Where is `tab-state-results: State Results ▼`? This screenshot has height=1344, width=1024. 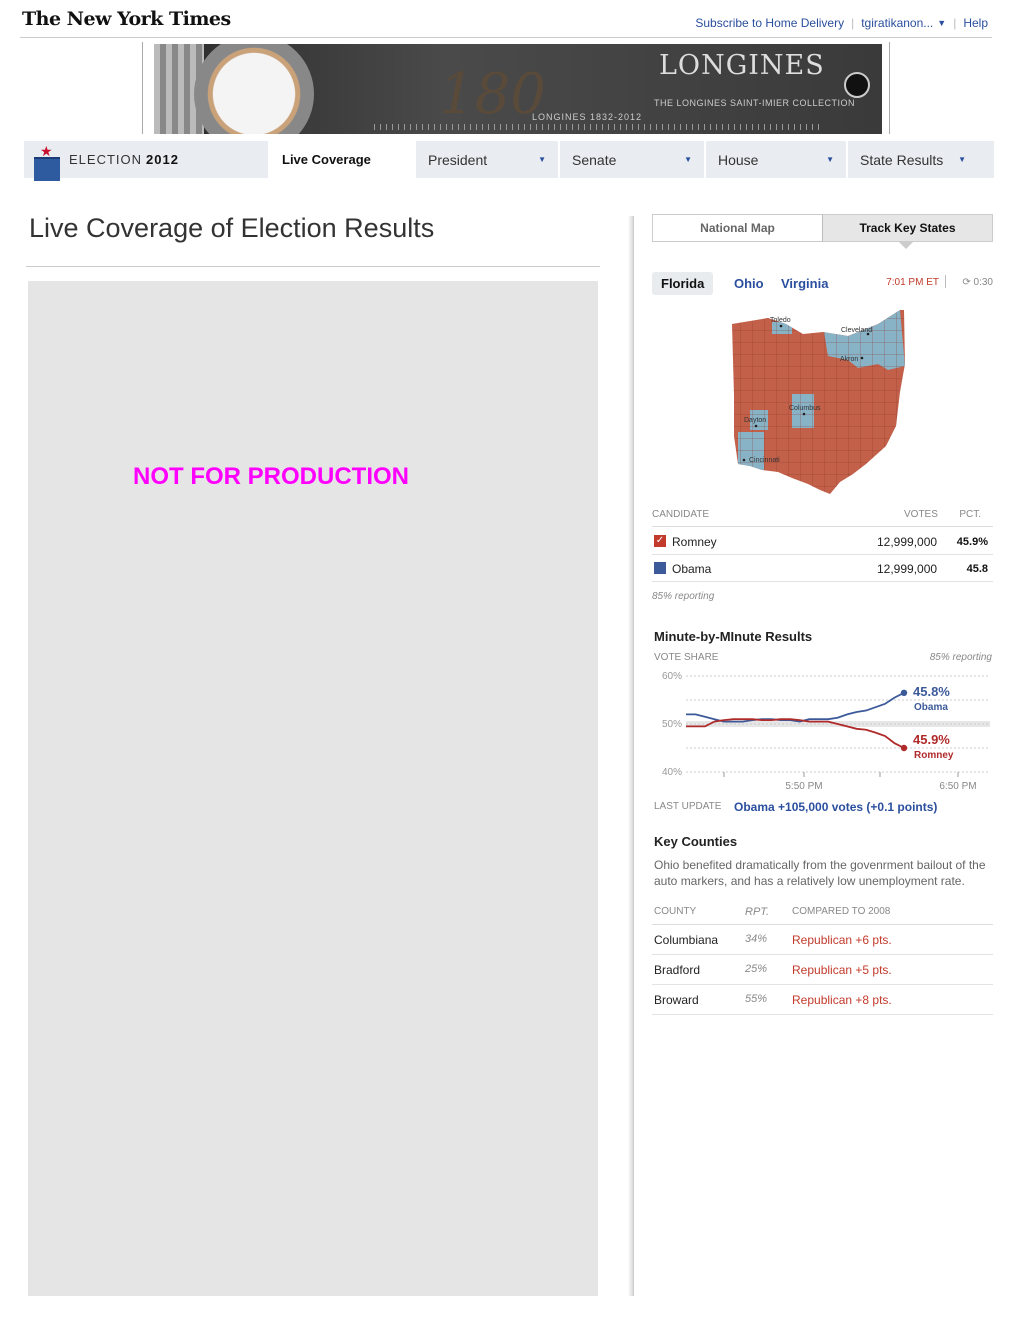 tab-state-results: State Results ▼ is located at coordinates (912, 159).